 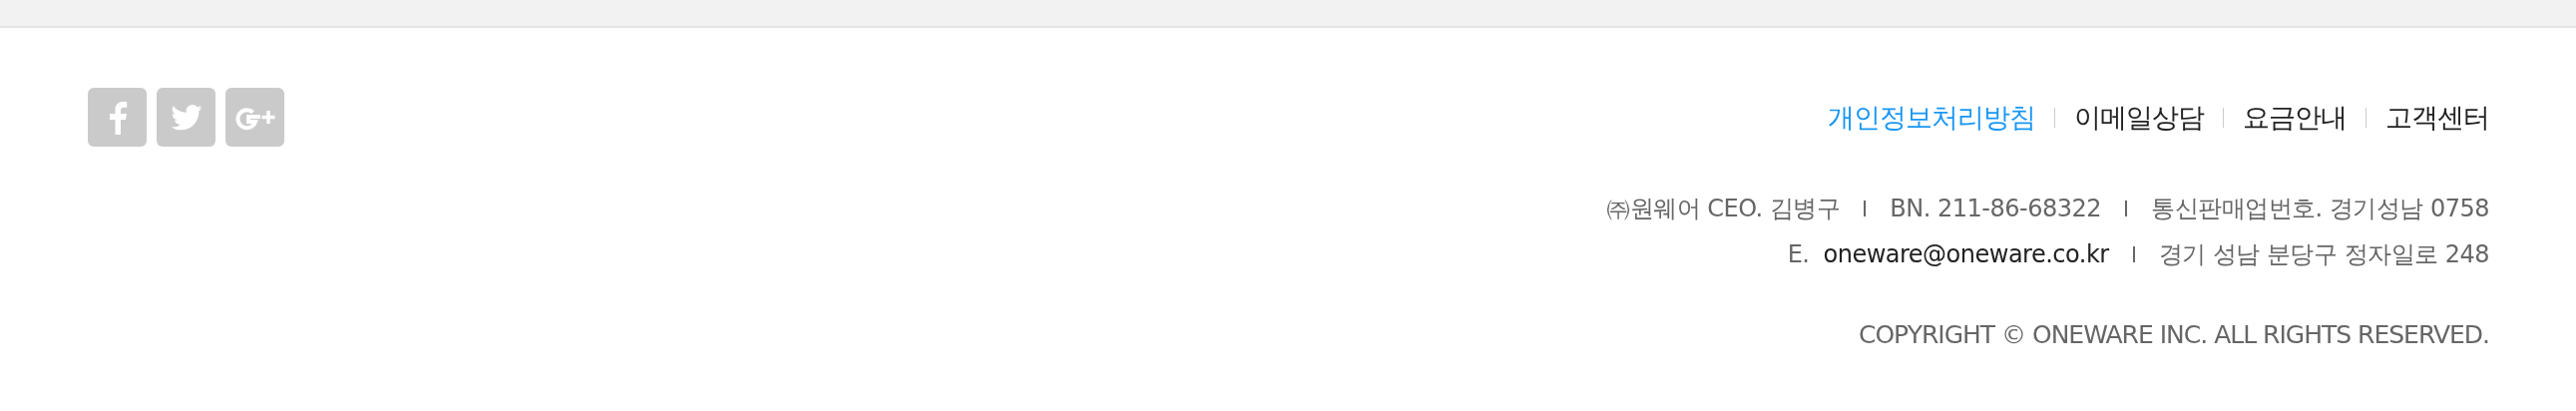 What do you see at coordinates (2323, 255) in the screenshot?
I see `address-text: 경기 성남 분당구 정자일로 248` at bounding box center [2323, 255].